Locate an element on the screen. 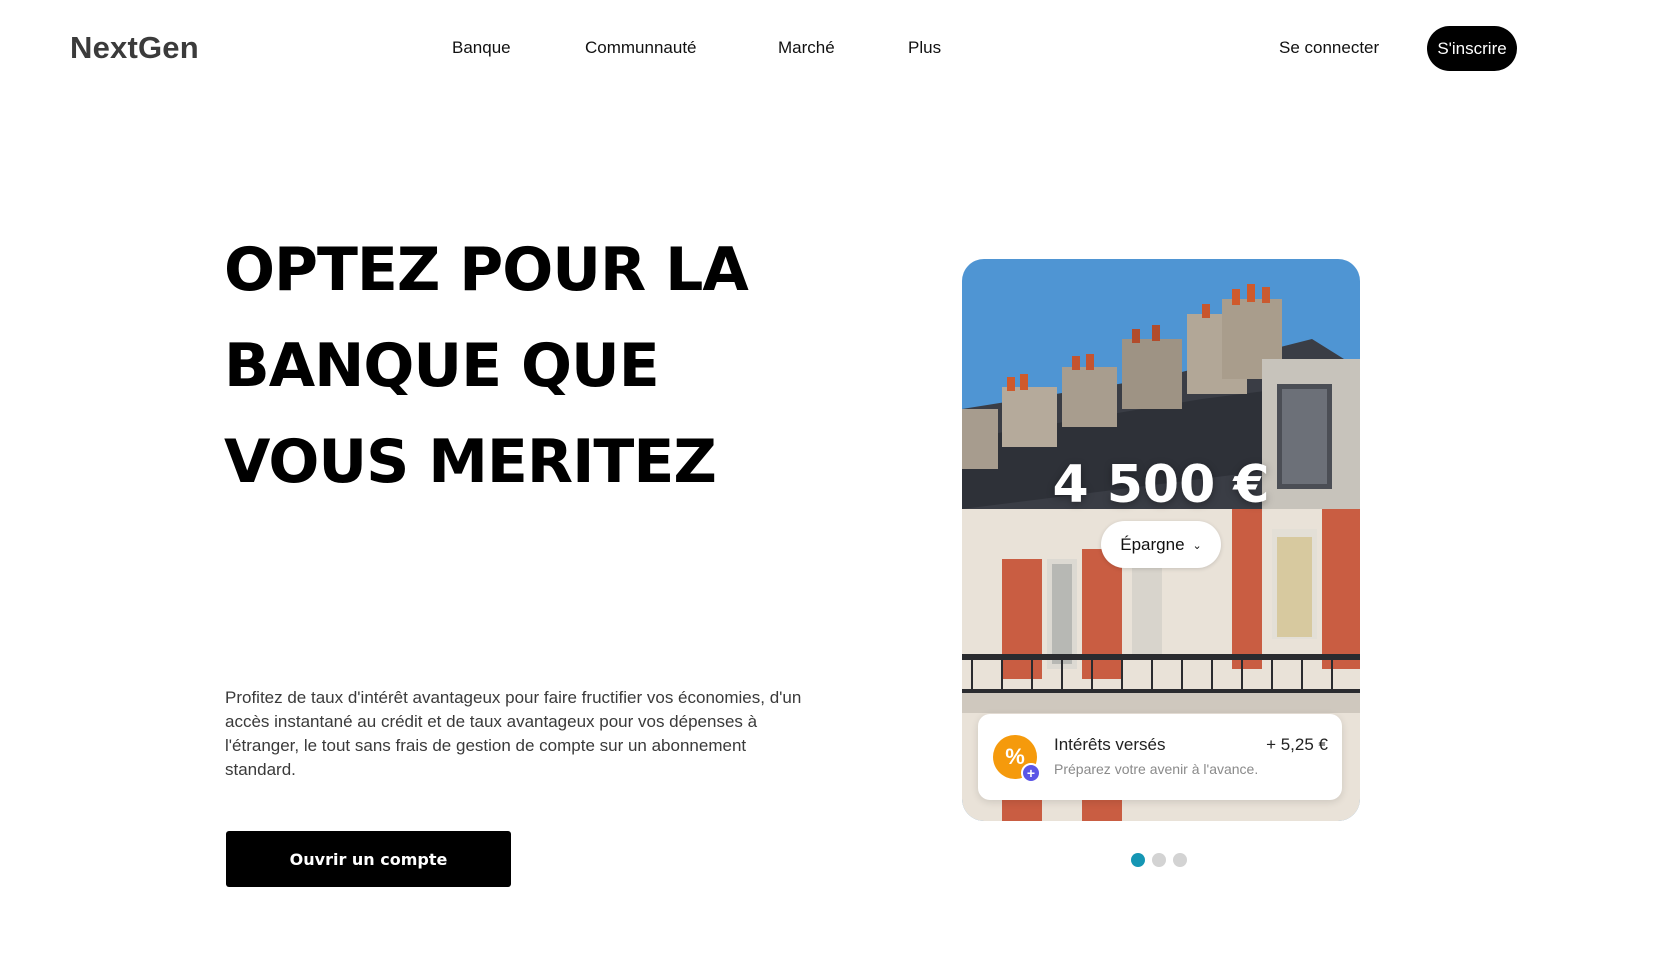  hero-title: OPTEZ POUR LA BANQUE QUE VOUS MERITEZ is located at coordinates (504, 366).